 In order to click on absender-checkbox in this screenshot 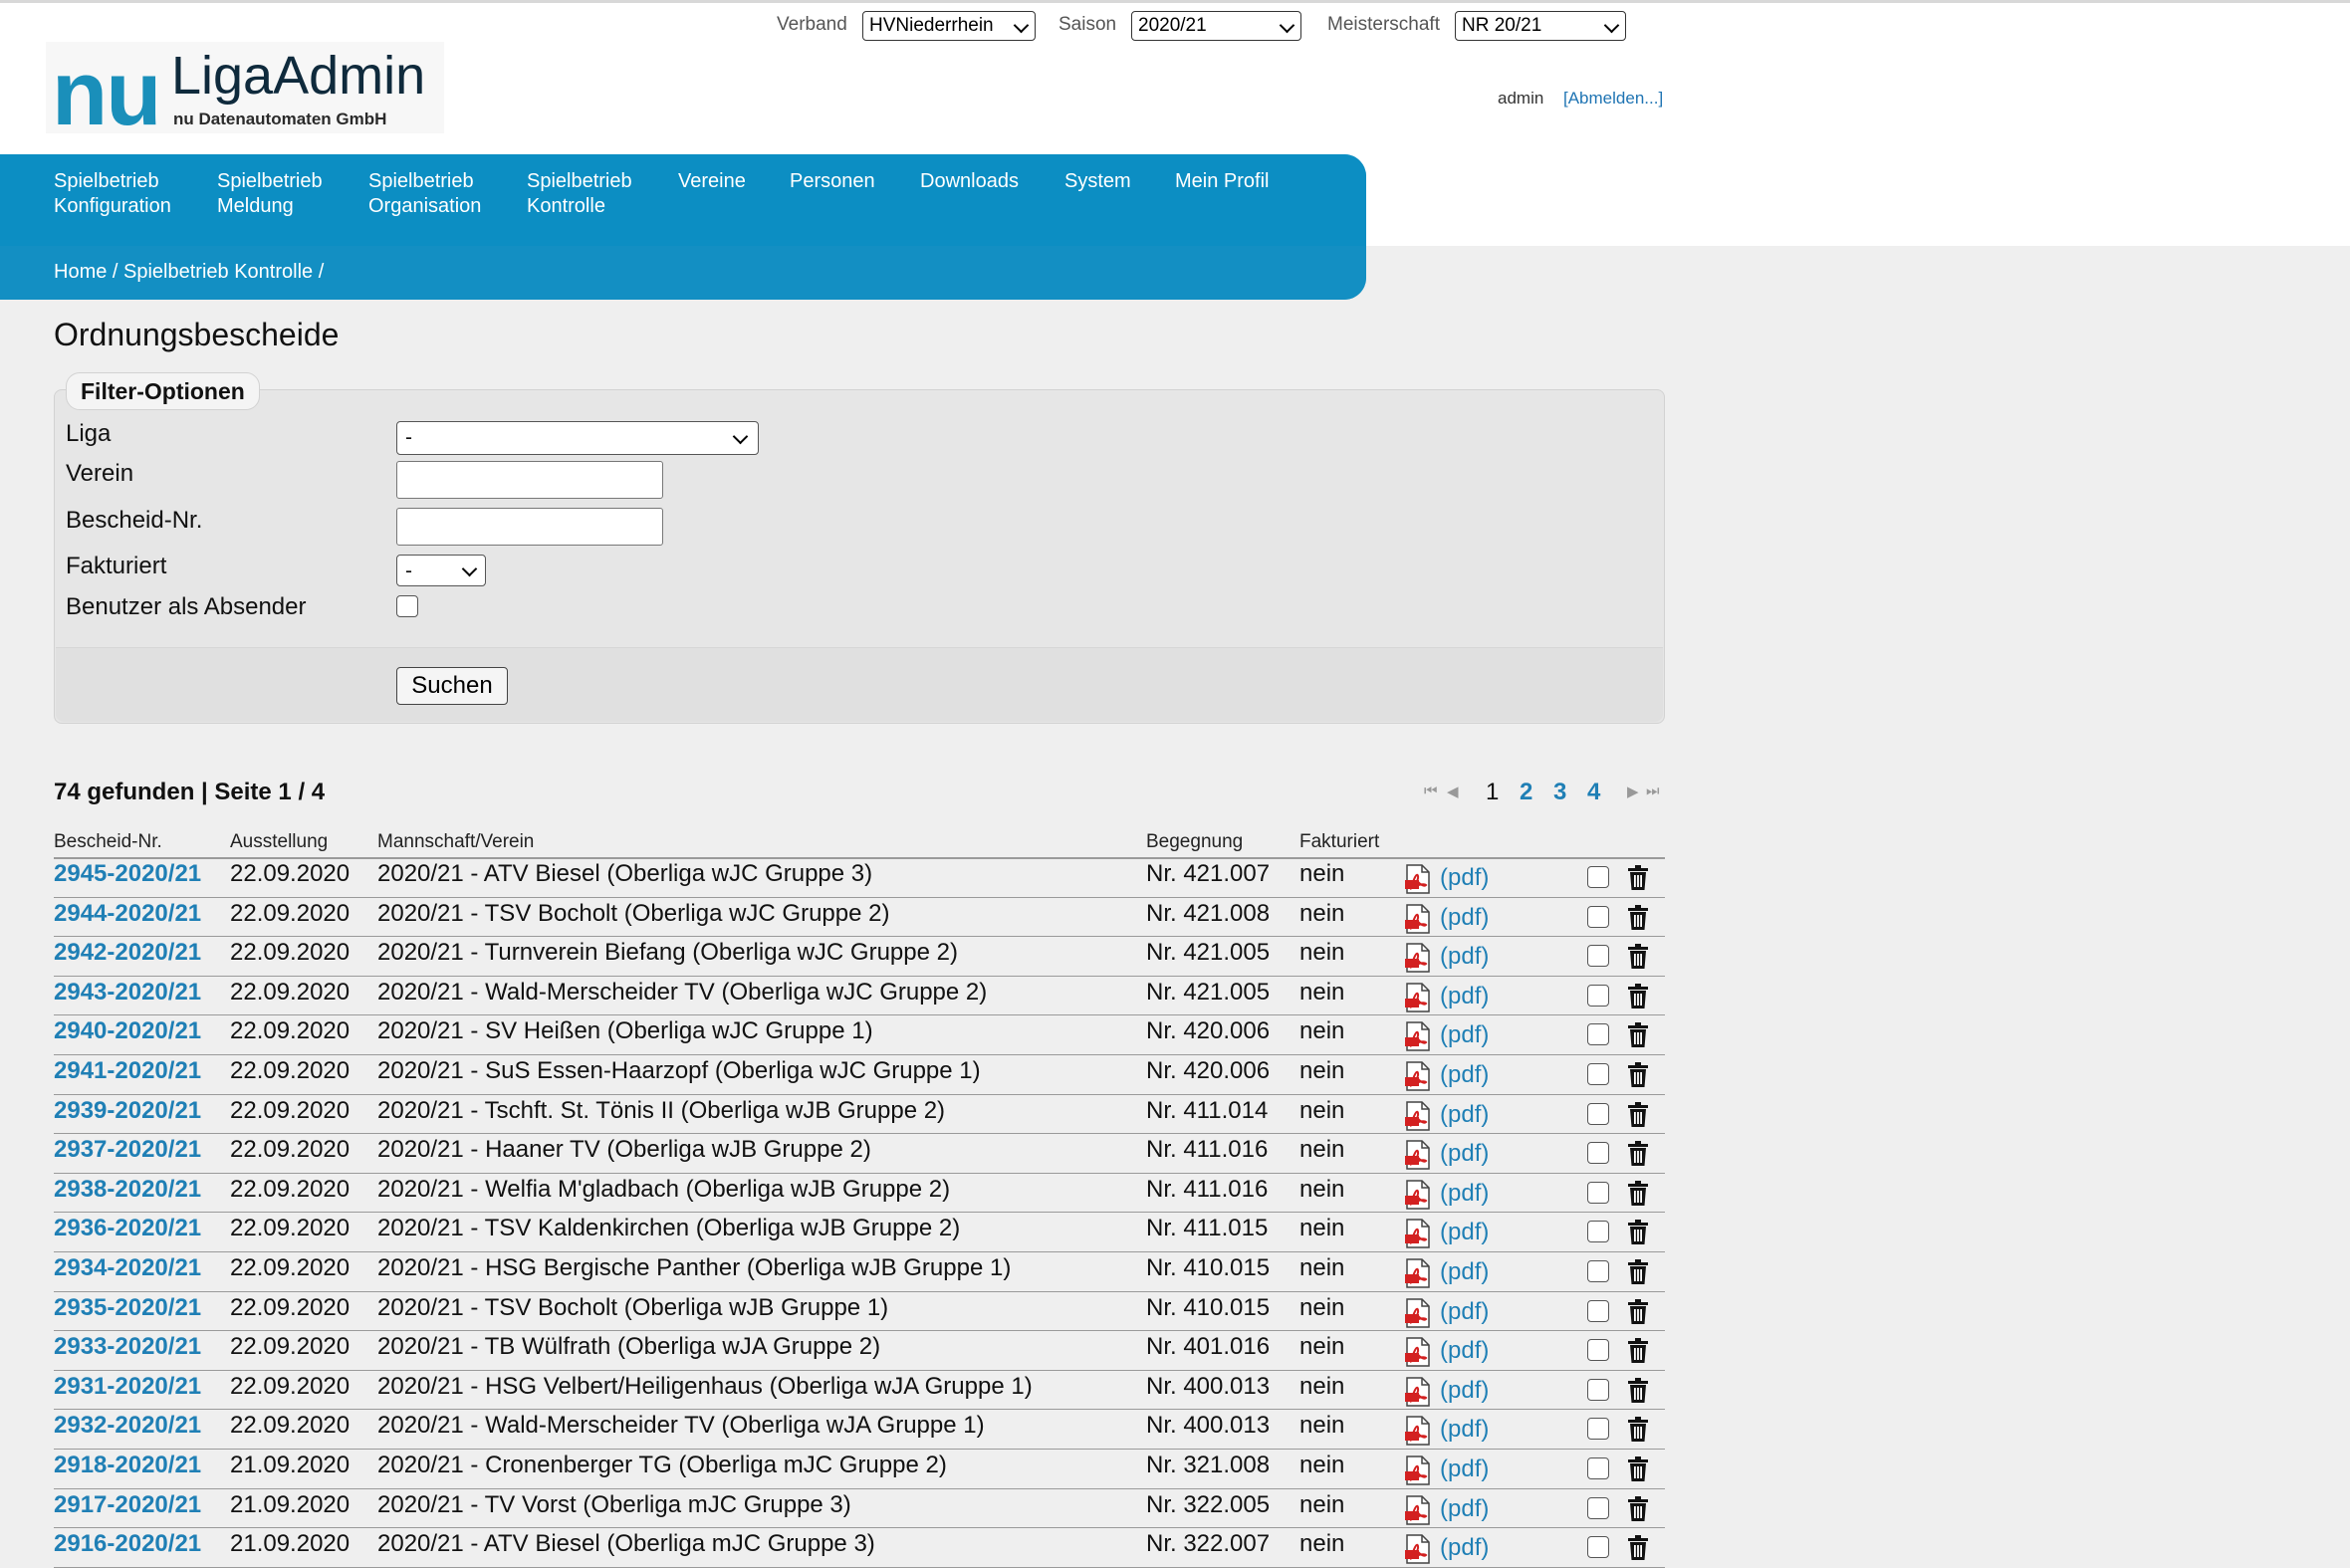, I will do `click(407, 606)`.